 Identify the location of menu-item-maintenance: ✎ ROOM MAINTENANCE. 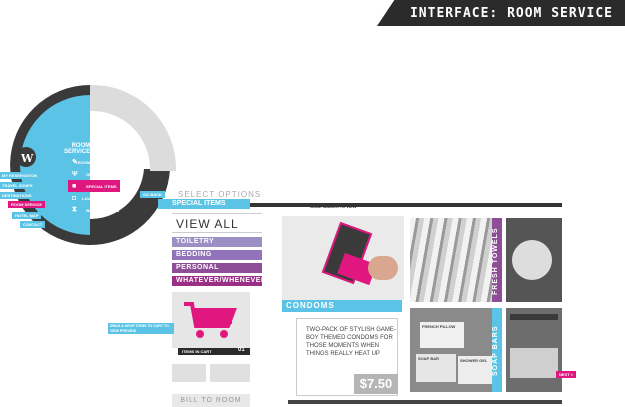
(96, 162).